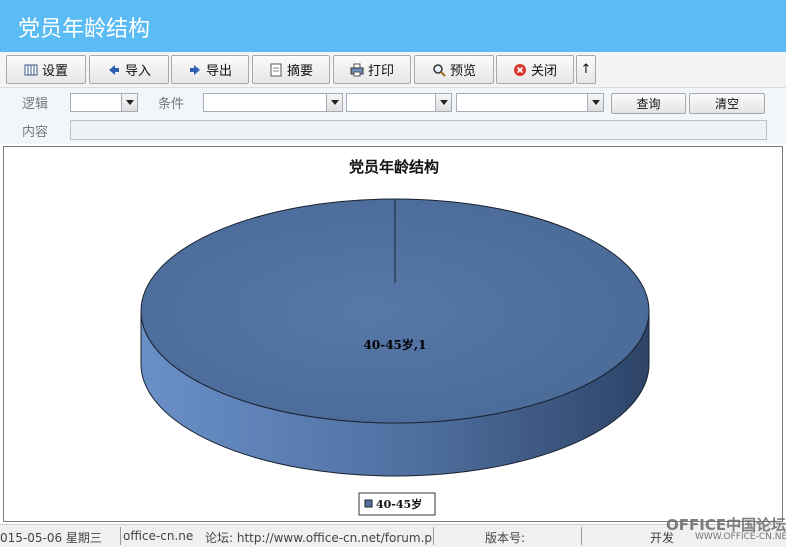 The height and width of the screenshot is (547, 786). Describe the element at coordinates (171, 104) in the screenshot. I see `condition-label: 条件` at that location.